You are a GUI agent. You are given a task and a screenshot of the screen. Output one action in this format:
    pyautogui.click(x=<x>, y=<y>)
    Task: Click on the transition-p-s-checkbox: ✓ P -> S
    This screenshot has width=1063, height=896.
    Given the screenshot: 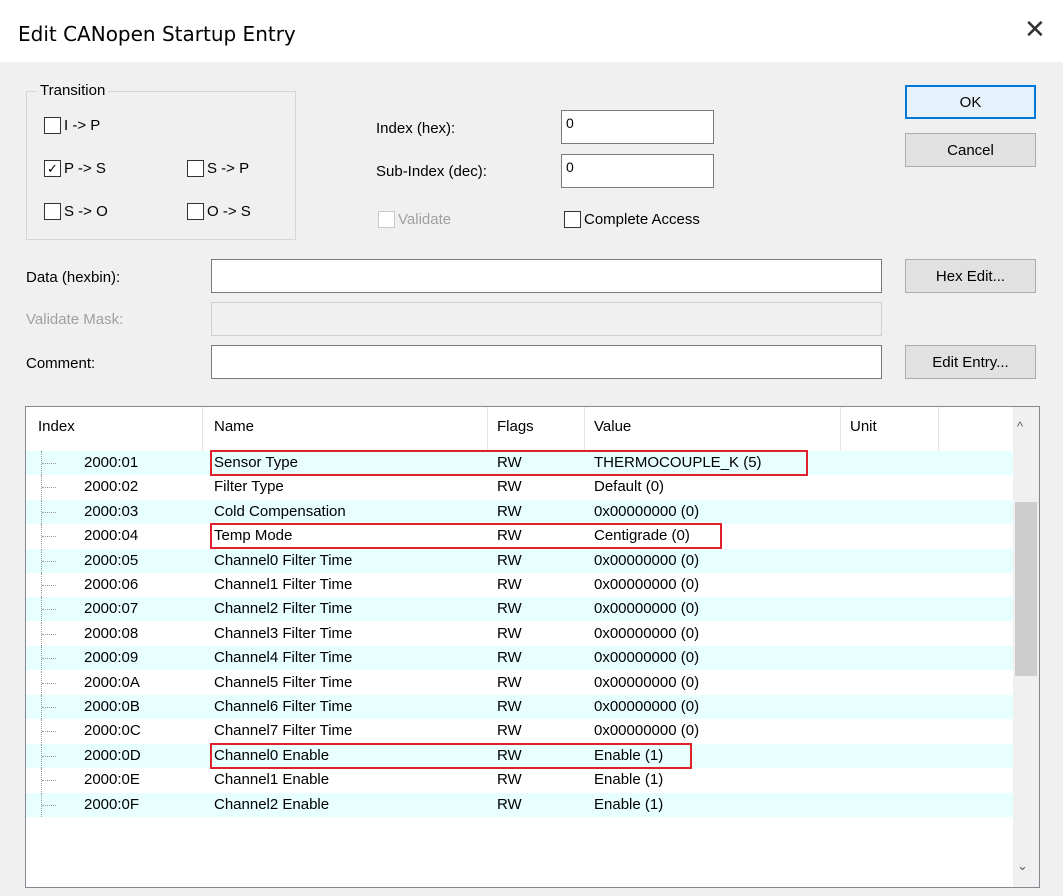 What is the action you would take?
    pyautogui.click(x=75, y=168)
    